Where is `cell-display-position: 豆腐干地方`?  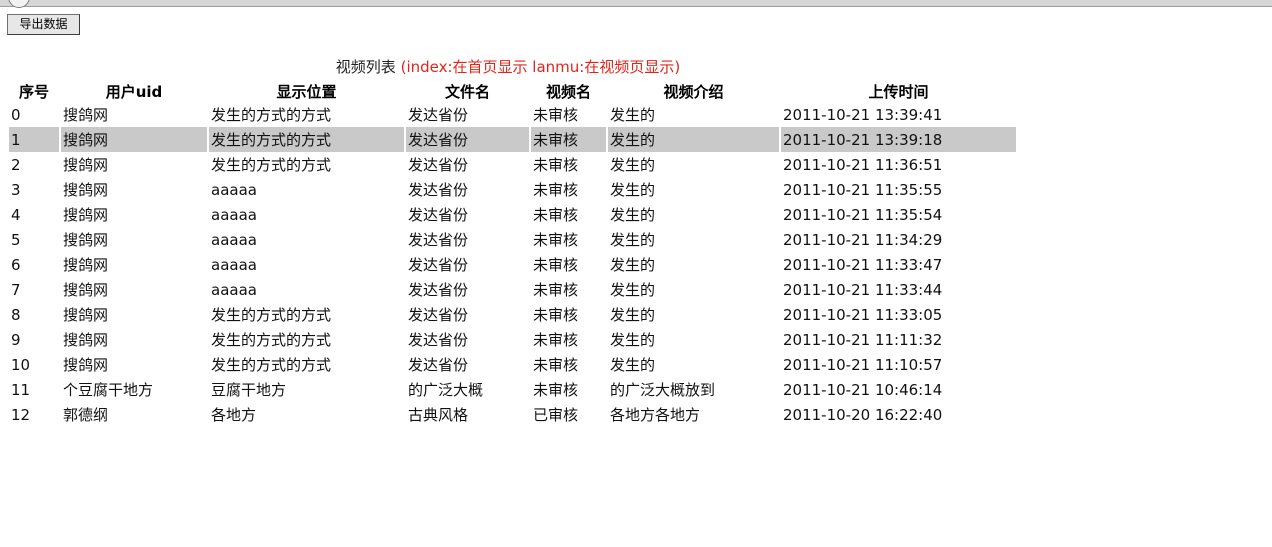 cell-display-position: 豆腐干地方 is located at coordinates (249, 390).